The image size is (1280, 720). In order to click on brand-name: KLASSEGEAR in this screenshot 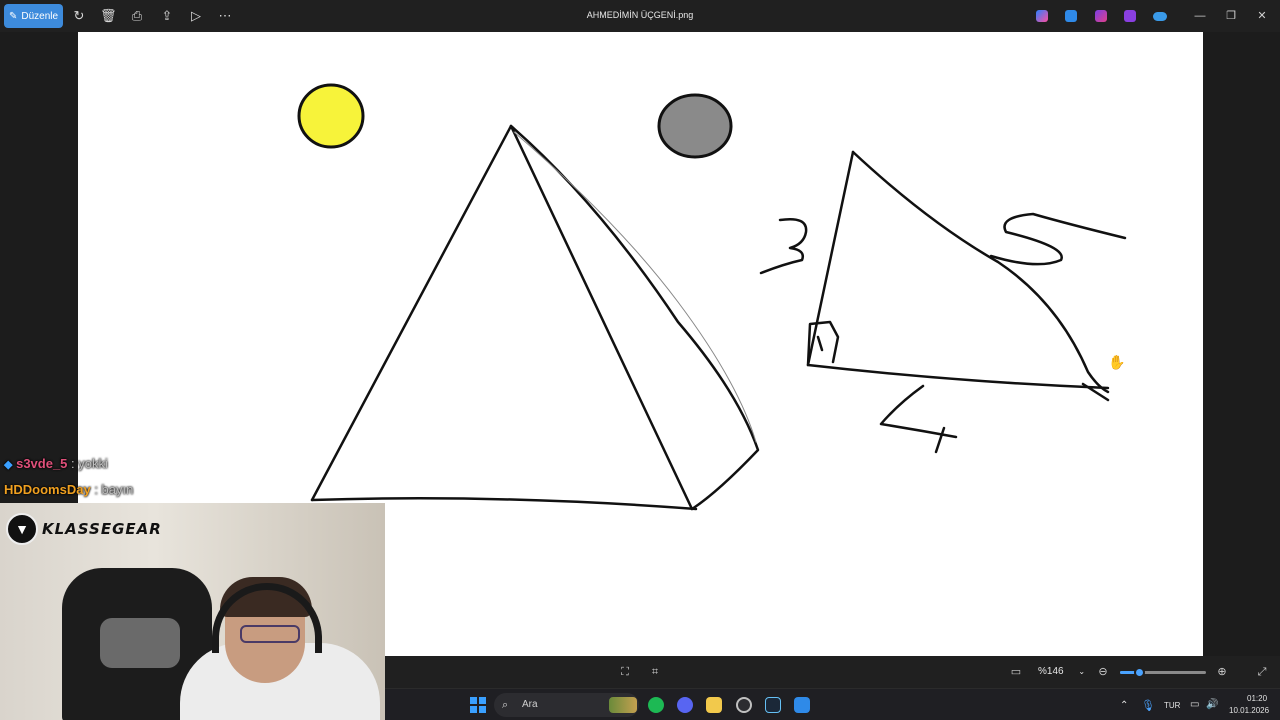, I will do `click(102, 529)`.